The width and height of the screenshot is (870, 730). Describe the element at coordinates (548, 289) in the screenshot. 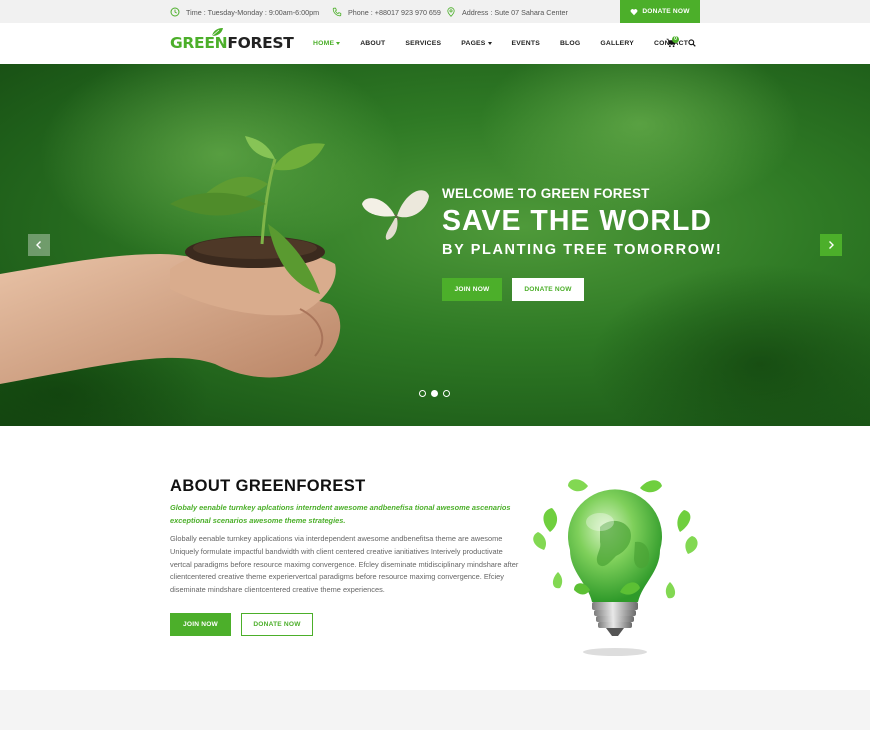

I see `hero-donate-now-button: DONATE NOW` at that location.